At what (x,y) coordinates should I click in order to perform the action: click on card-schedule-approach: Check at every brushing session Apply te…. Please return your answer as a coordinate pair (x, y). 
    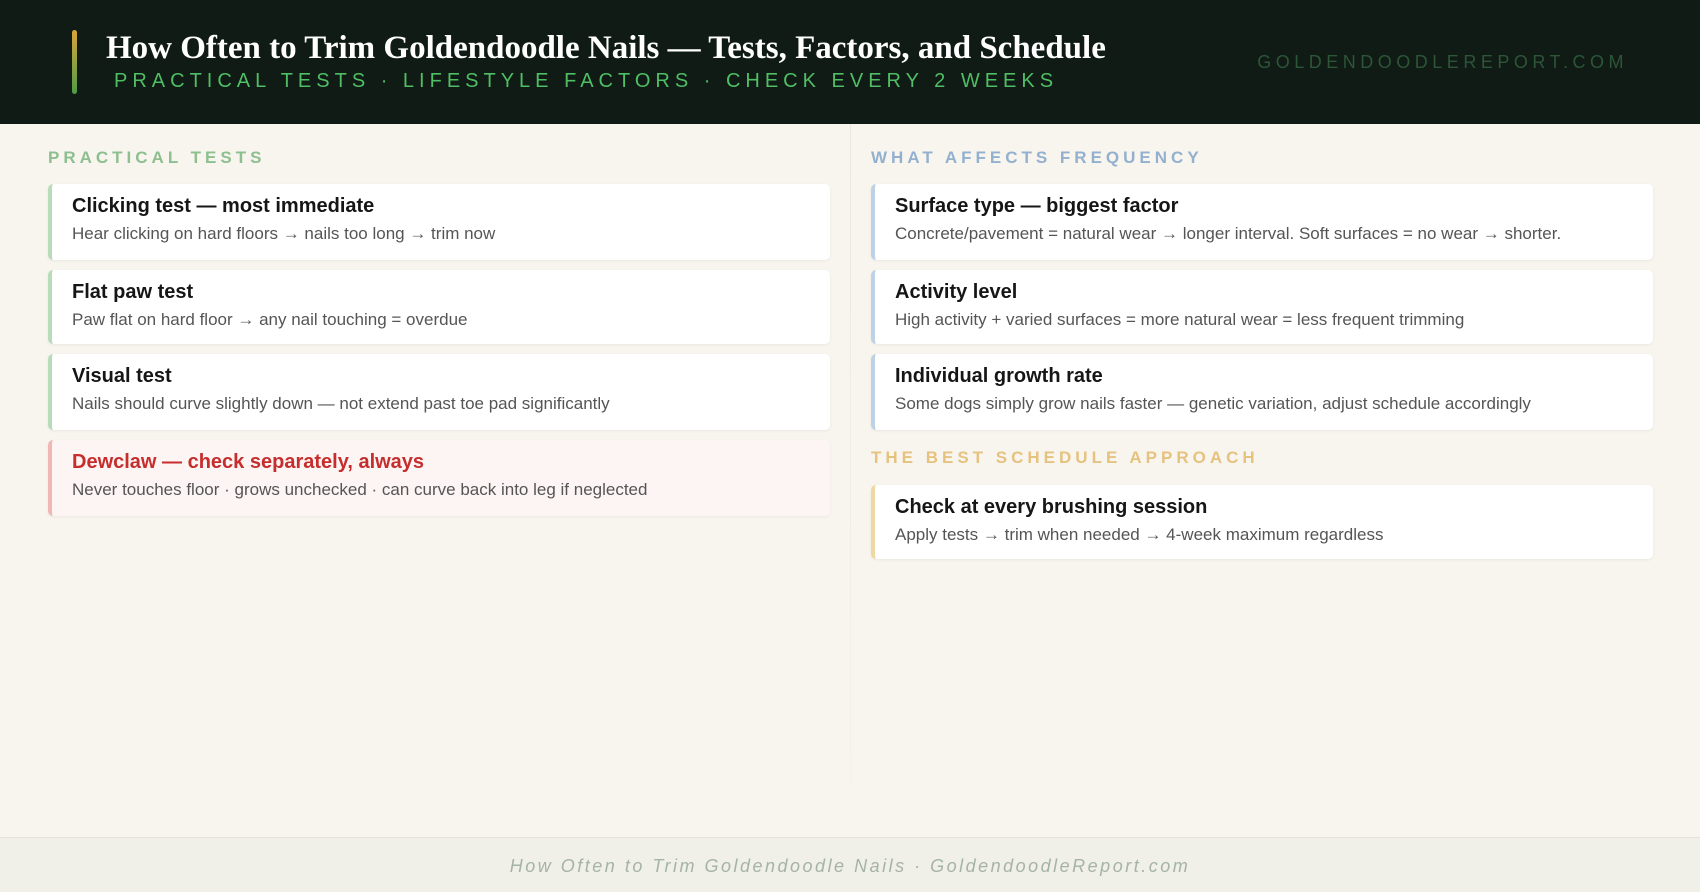
    Looking at the image, I should click on (1262, 522).